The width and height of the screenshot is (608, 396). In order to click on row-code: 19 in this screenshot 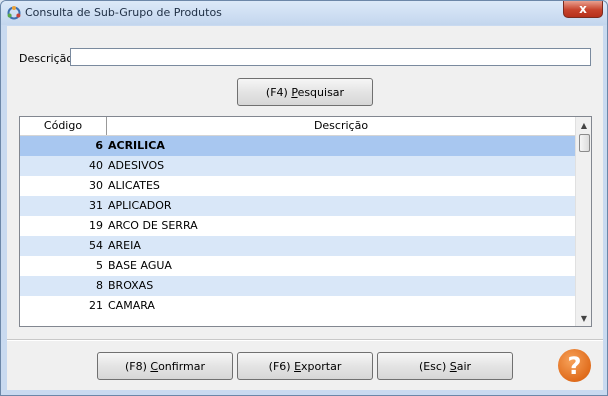, I will do `click(96, 225)`.